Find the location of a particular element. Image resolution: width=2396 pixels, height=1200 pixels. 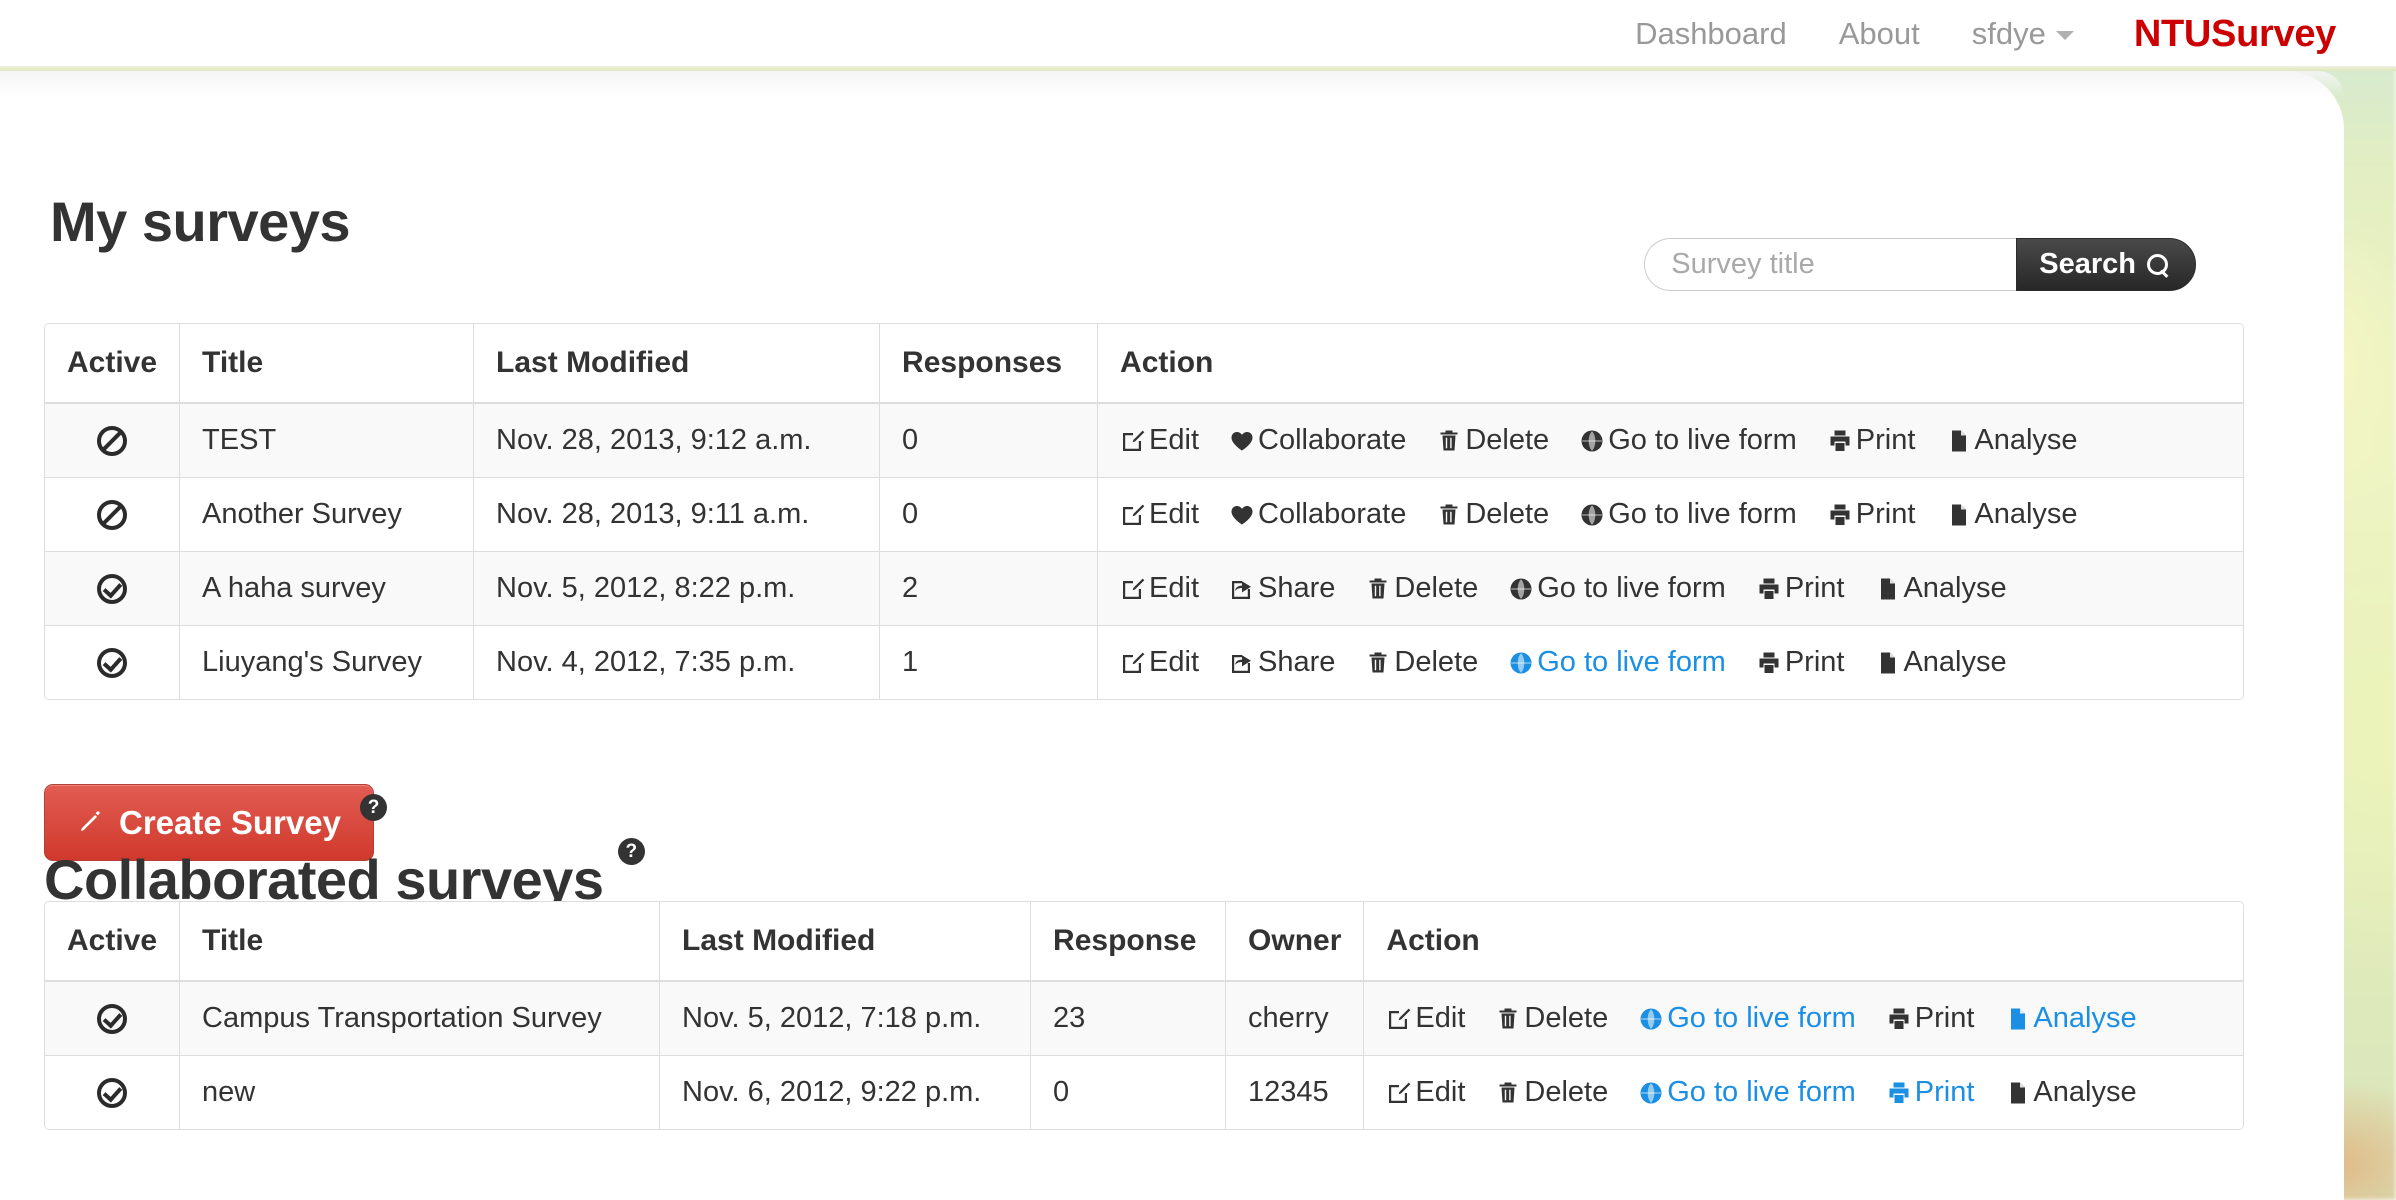

action-label: Go to live form is located at coordinates (1702, 440).